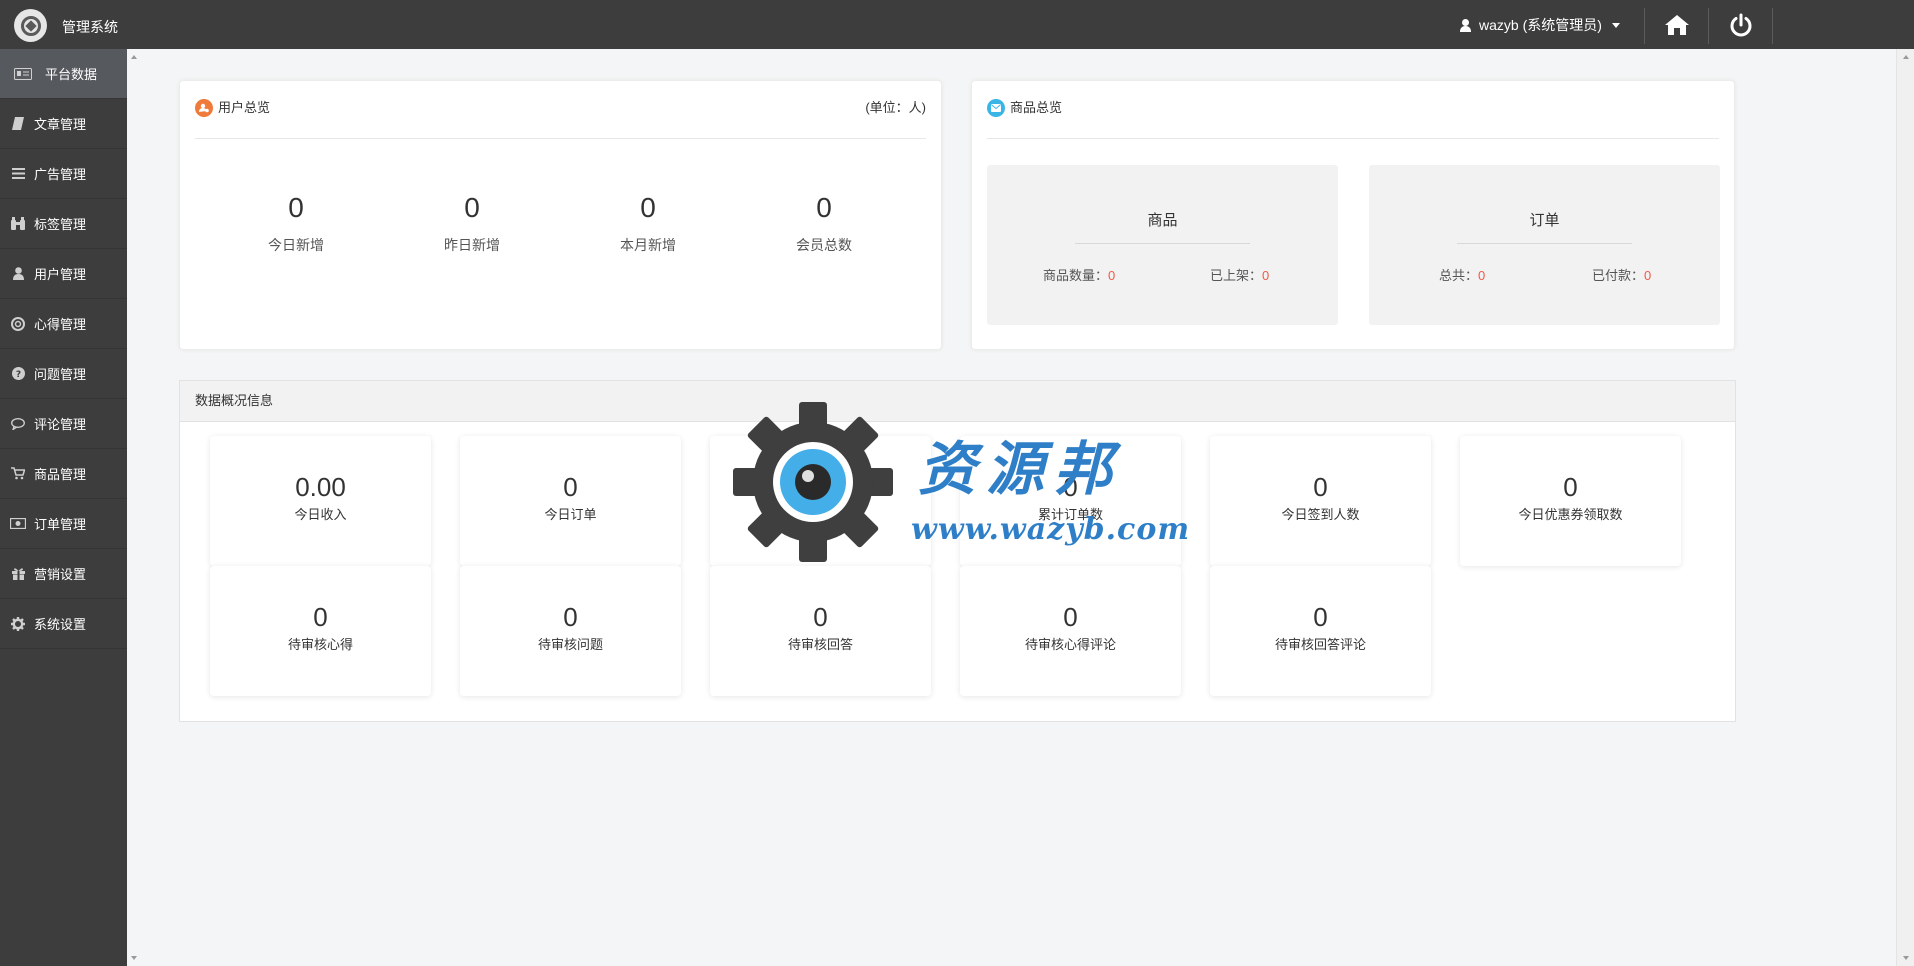 The image size is (1914, 966). What do you see at coordinates (18, 524) in the screenshot?
I see `money-icon` at bounding box center [18, 524].